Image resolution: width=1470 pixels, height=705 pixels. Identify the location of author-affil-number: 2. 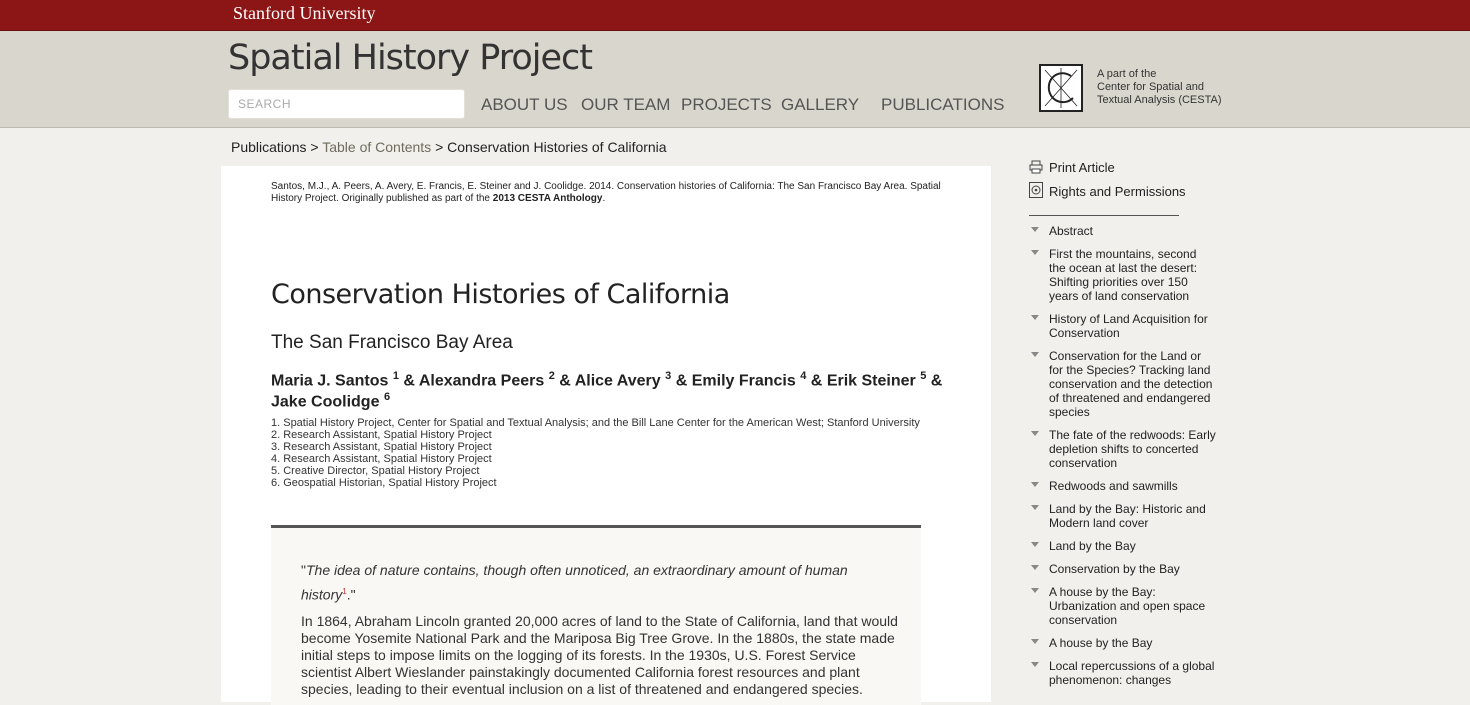
(551, 376).